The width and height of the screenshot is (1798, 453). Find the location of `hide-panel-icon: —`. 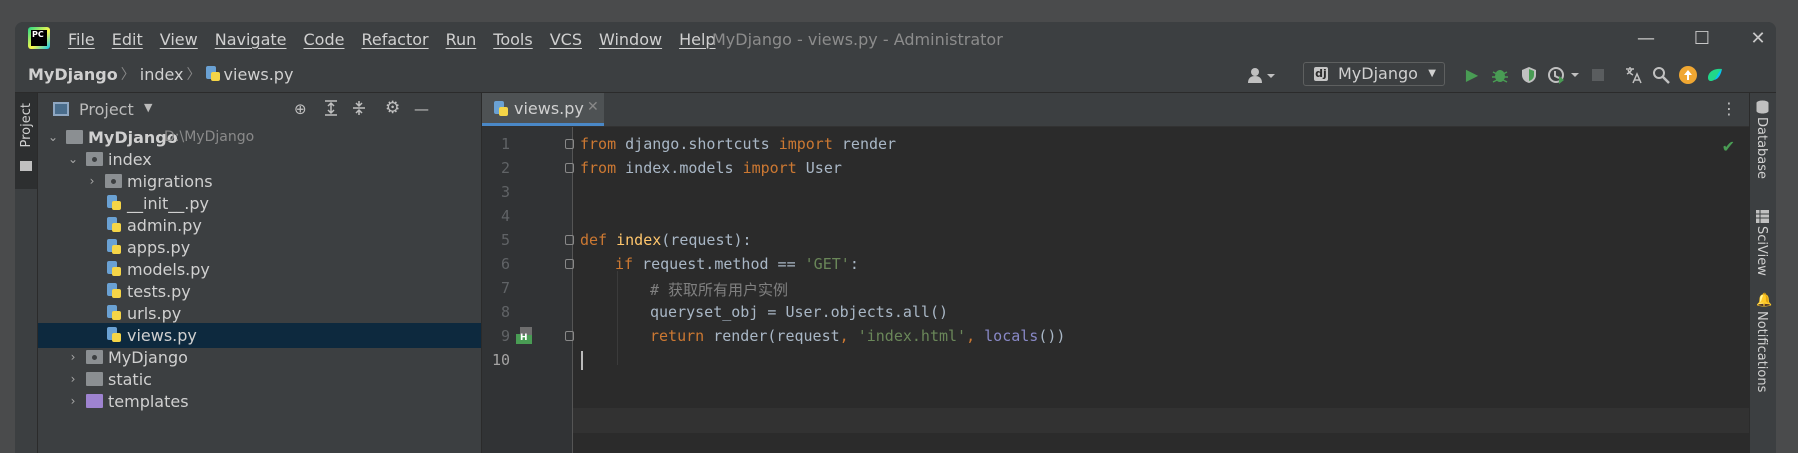

hide-panel-icon: — is located at coordinates (421, 109).